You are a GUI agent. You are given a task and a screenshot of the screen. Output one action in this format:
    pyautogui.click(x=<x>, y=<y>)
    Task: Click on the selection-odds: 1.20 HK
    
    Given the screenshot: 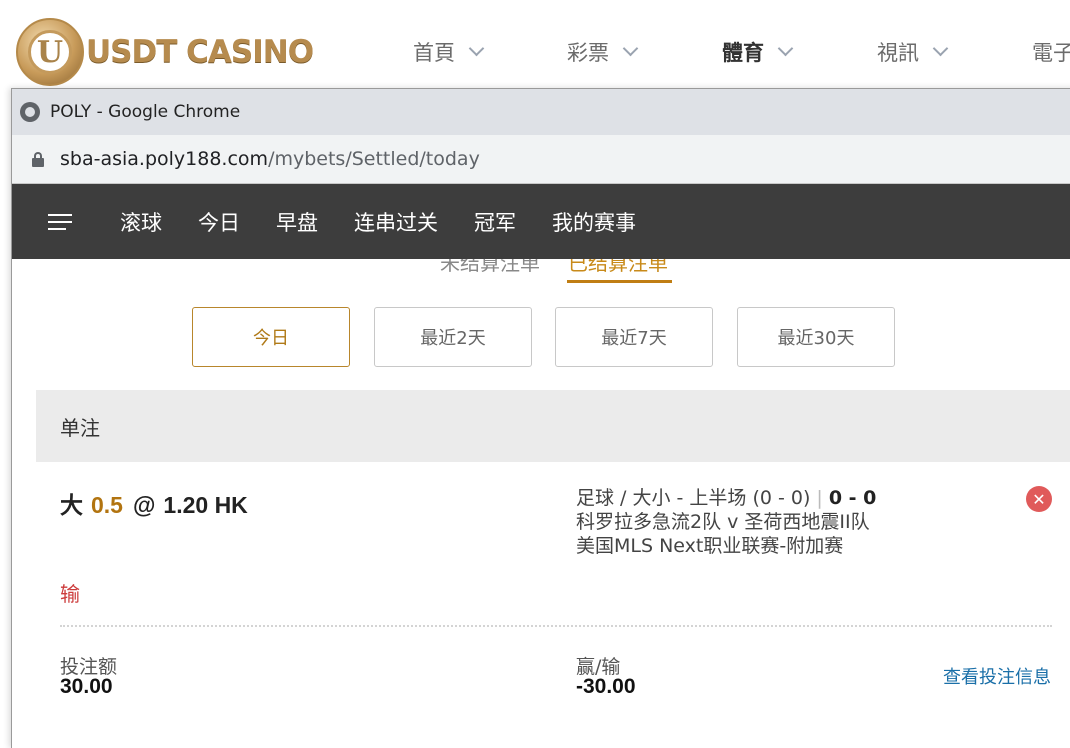 What is the action you would take?
    pyautogui.click(x=205, y=505)
    